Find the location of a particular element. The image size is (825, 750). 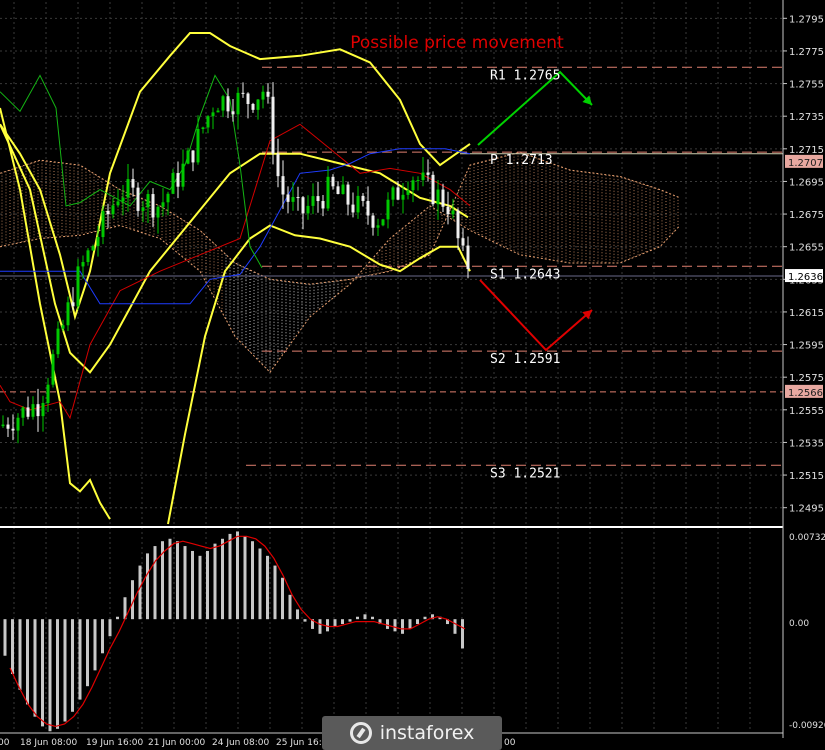

bearish-arrow is located at coordinates (536, 315).